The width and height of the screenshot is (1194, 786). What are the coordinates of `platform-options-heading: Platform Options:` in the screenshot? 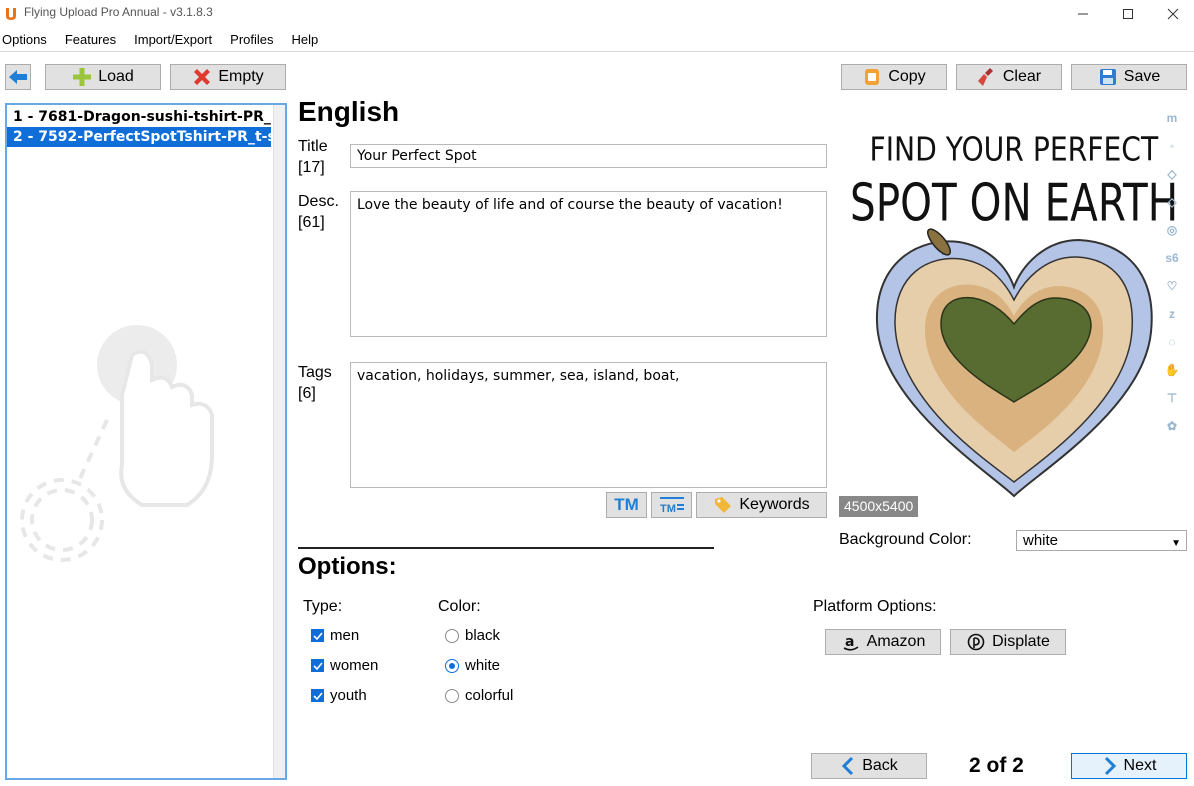 It's located at (875, 606).